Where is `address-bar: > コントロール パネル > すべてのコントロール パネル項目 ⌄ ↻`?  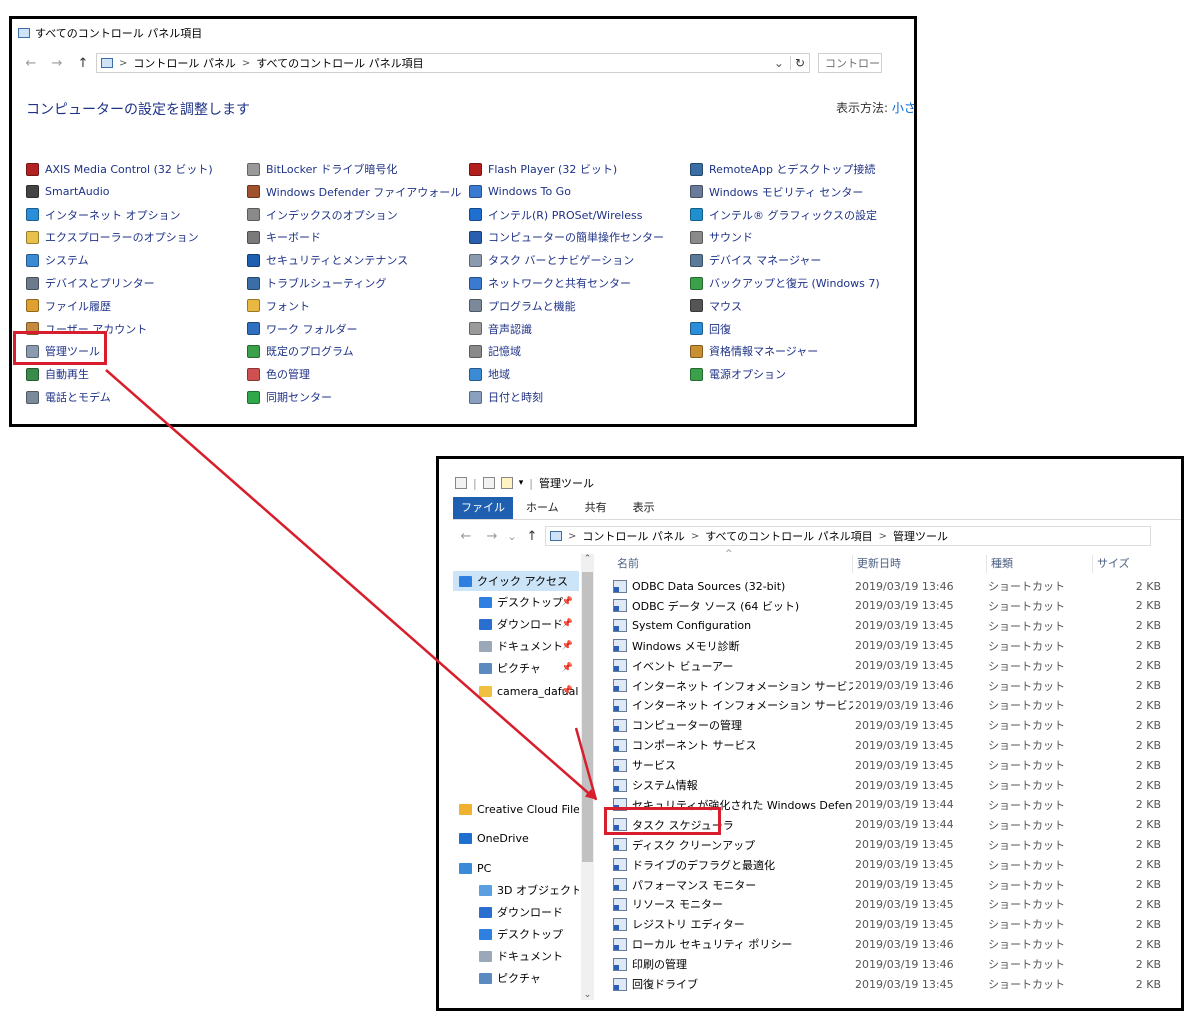 address-bar: > コントロール パネル > すべてのコントロール パネル項目 ⌄ ↻ is located at coordinates (453, 63).